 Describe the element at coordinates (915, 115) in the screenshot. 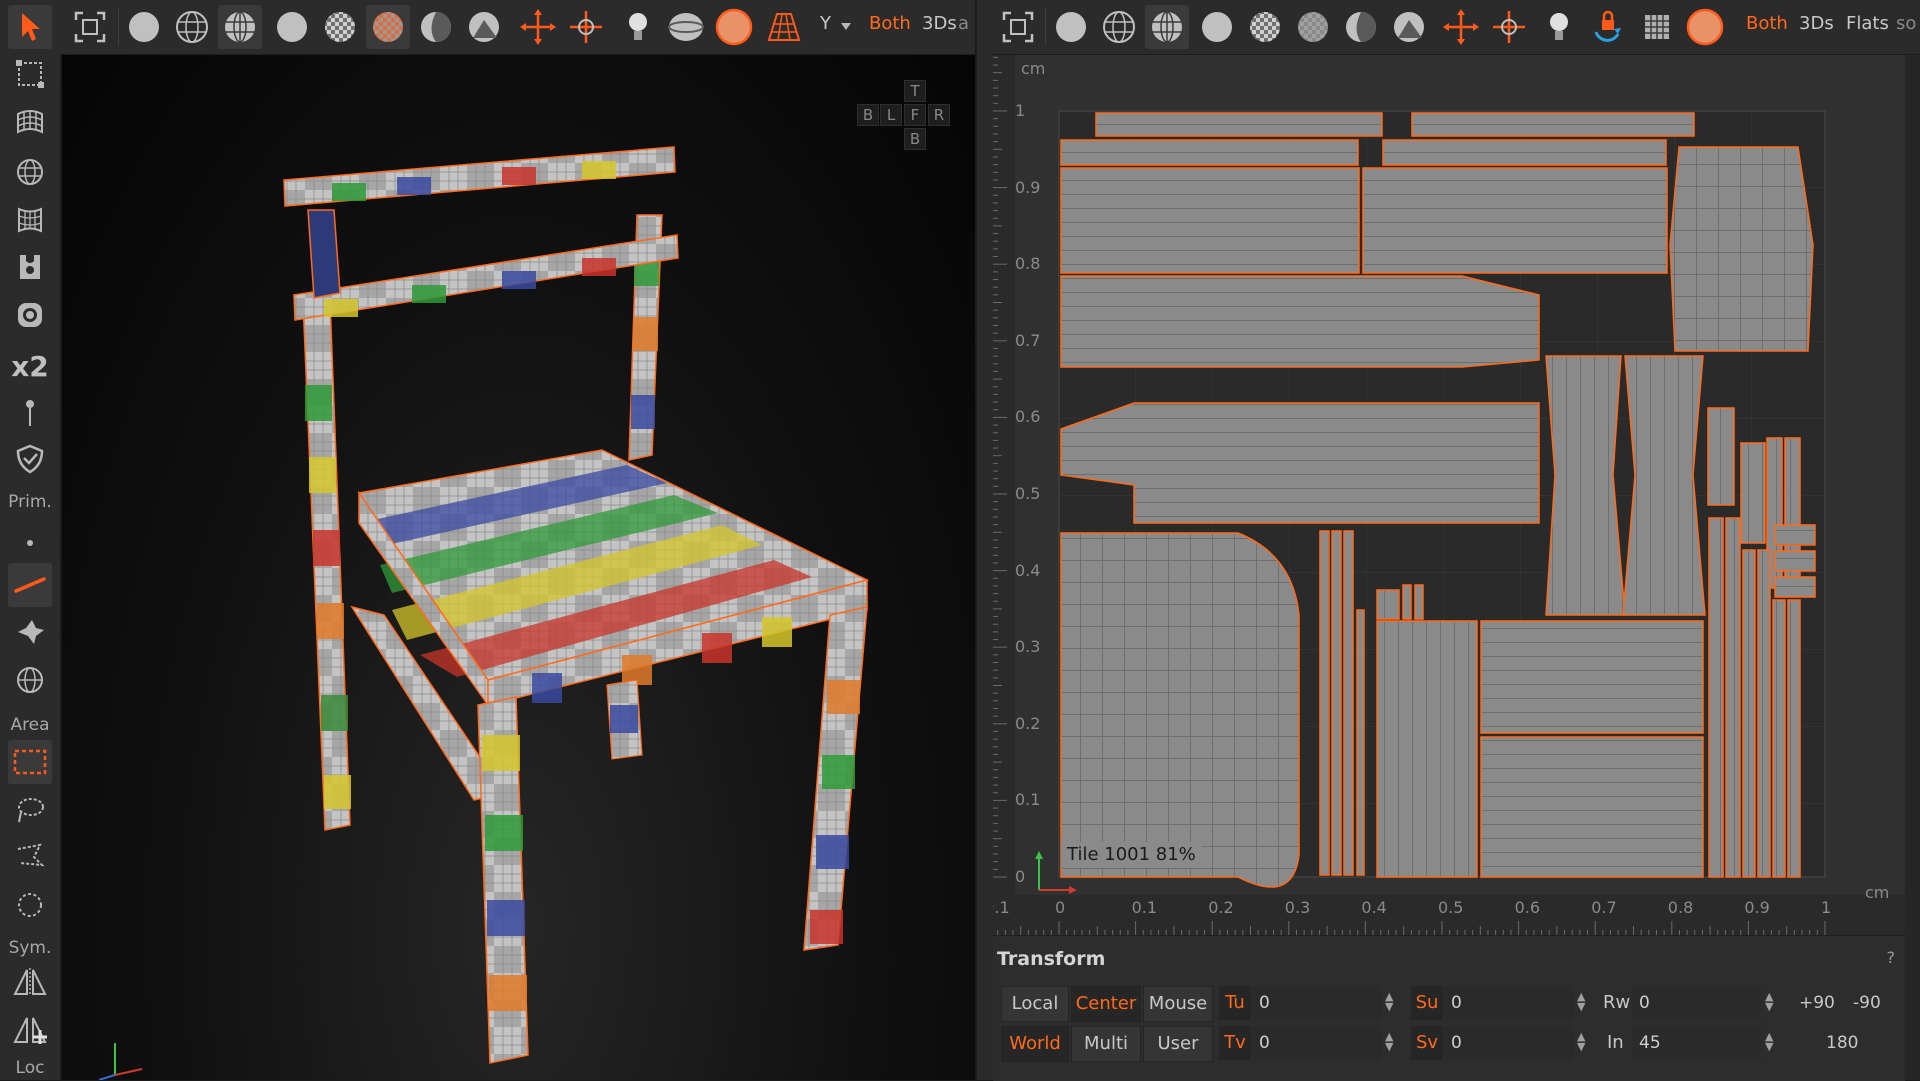

I see `view-cube-front: F` at that location.